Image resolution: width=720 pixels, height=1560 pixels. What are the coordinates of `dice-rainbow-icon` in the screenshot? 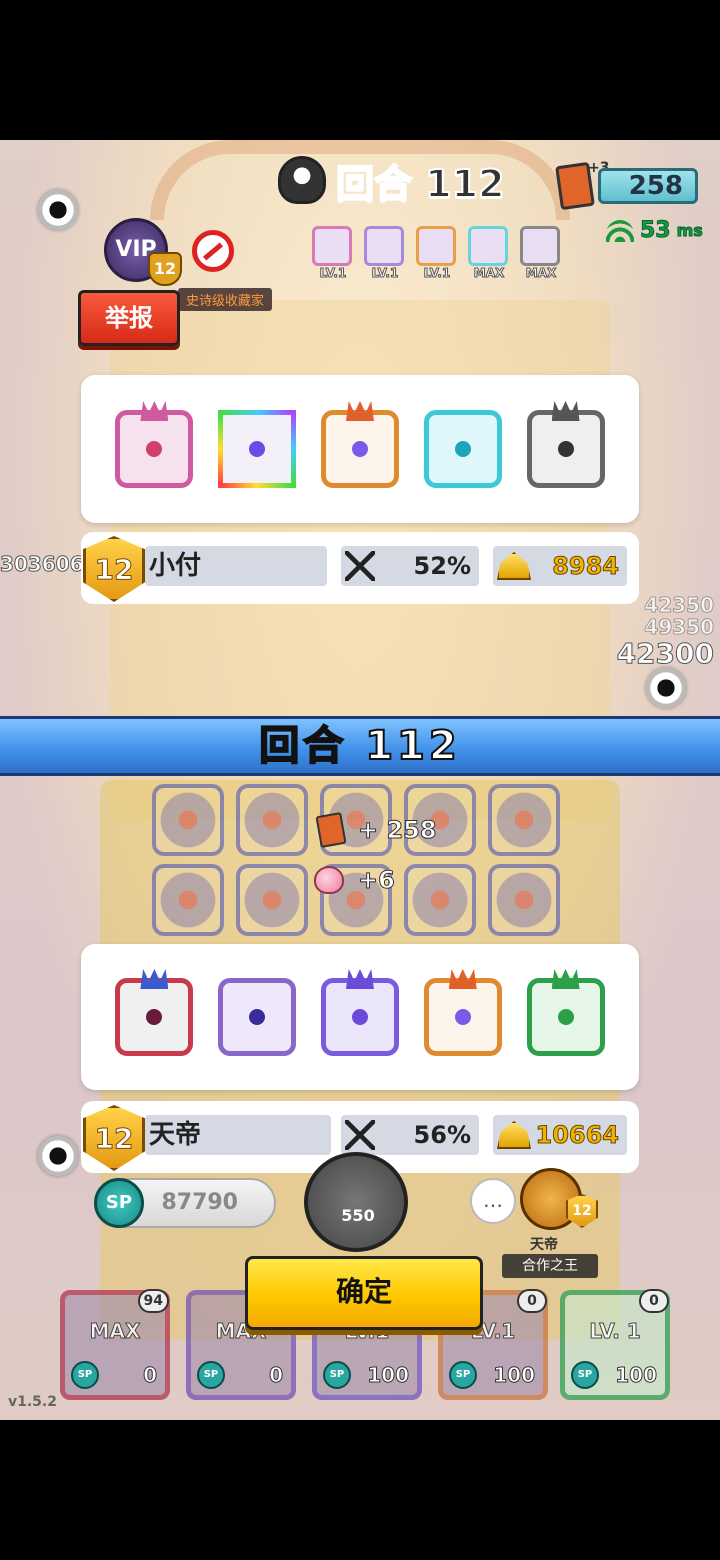 It's located at (257, 449).